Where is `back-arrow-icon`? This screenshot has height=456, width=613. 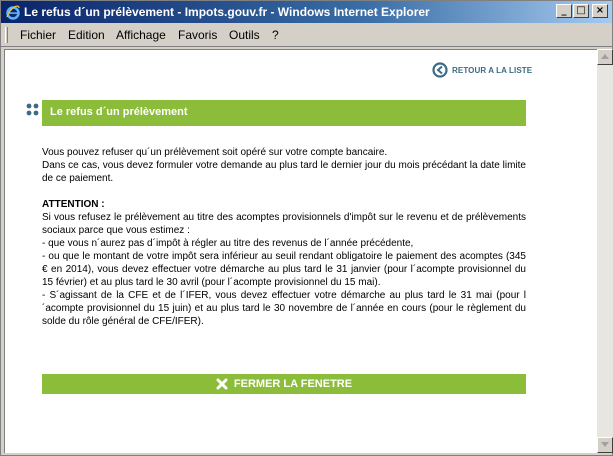
back-arrow-icon is located at coordinates (440, 70).